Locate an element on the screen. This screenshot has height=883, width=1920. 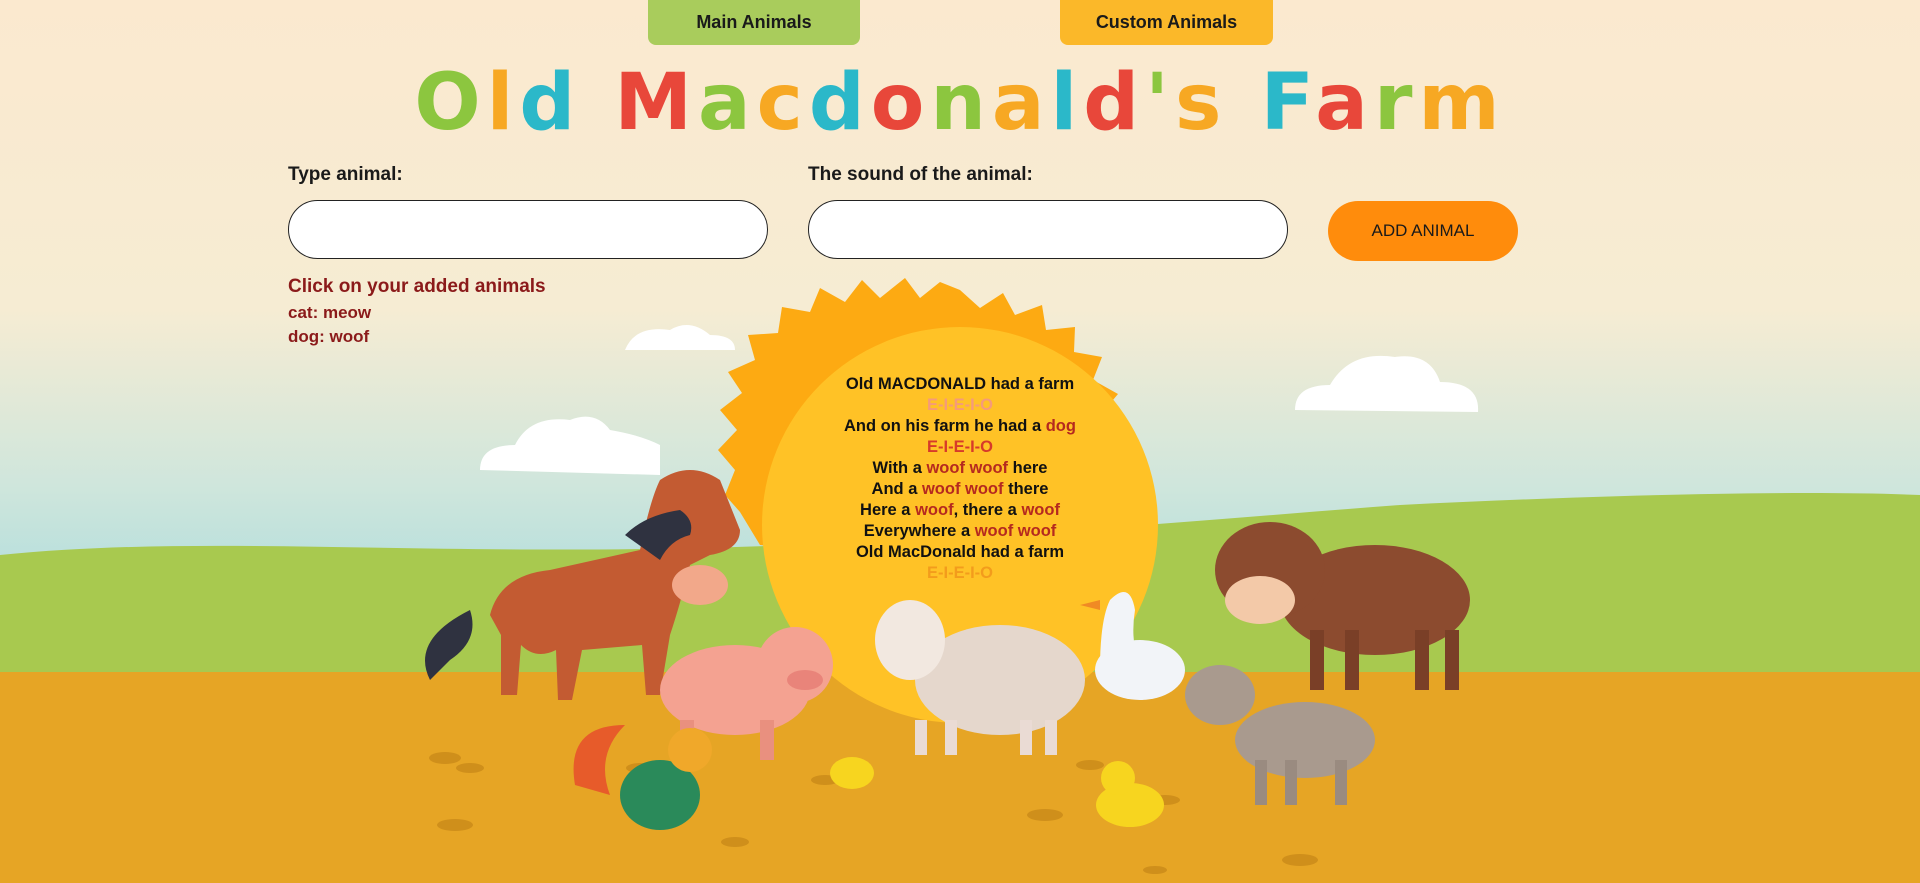
title-letter: F is located at coordinates (1288, 103).